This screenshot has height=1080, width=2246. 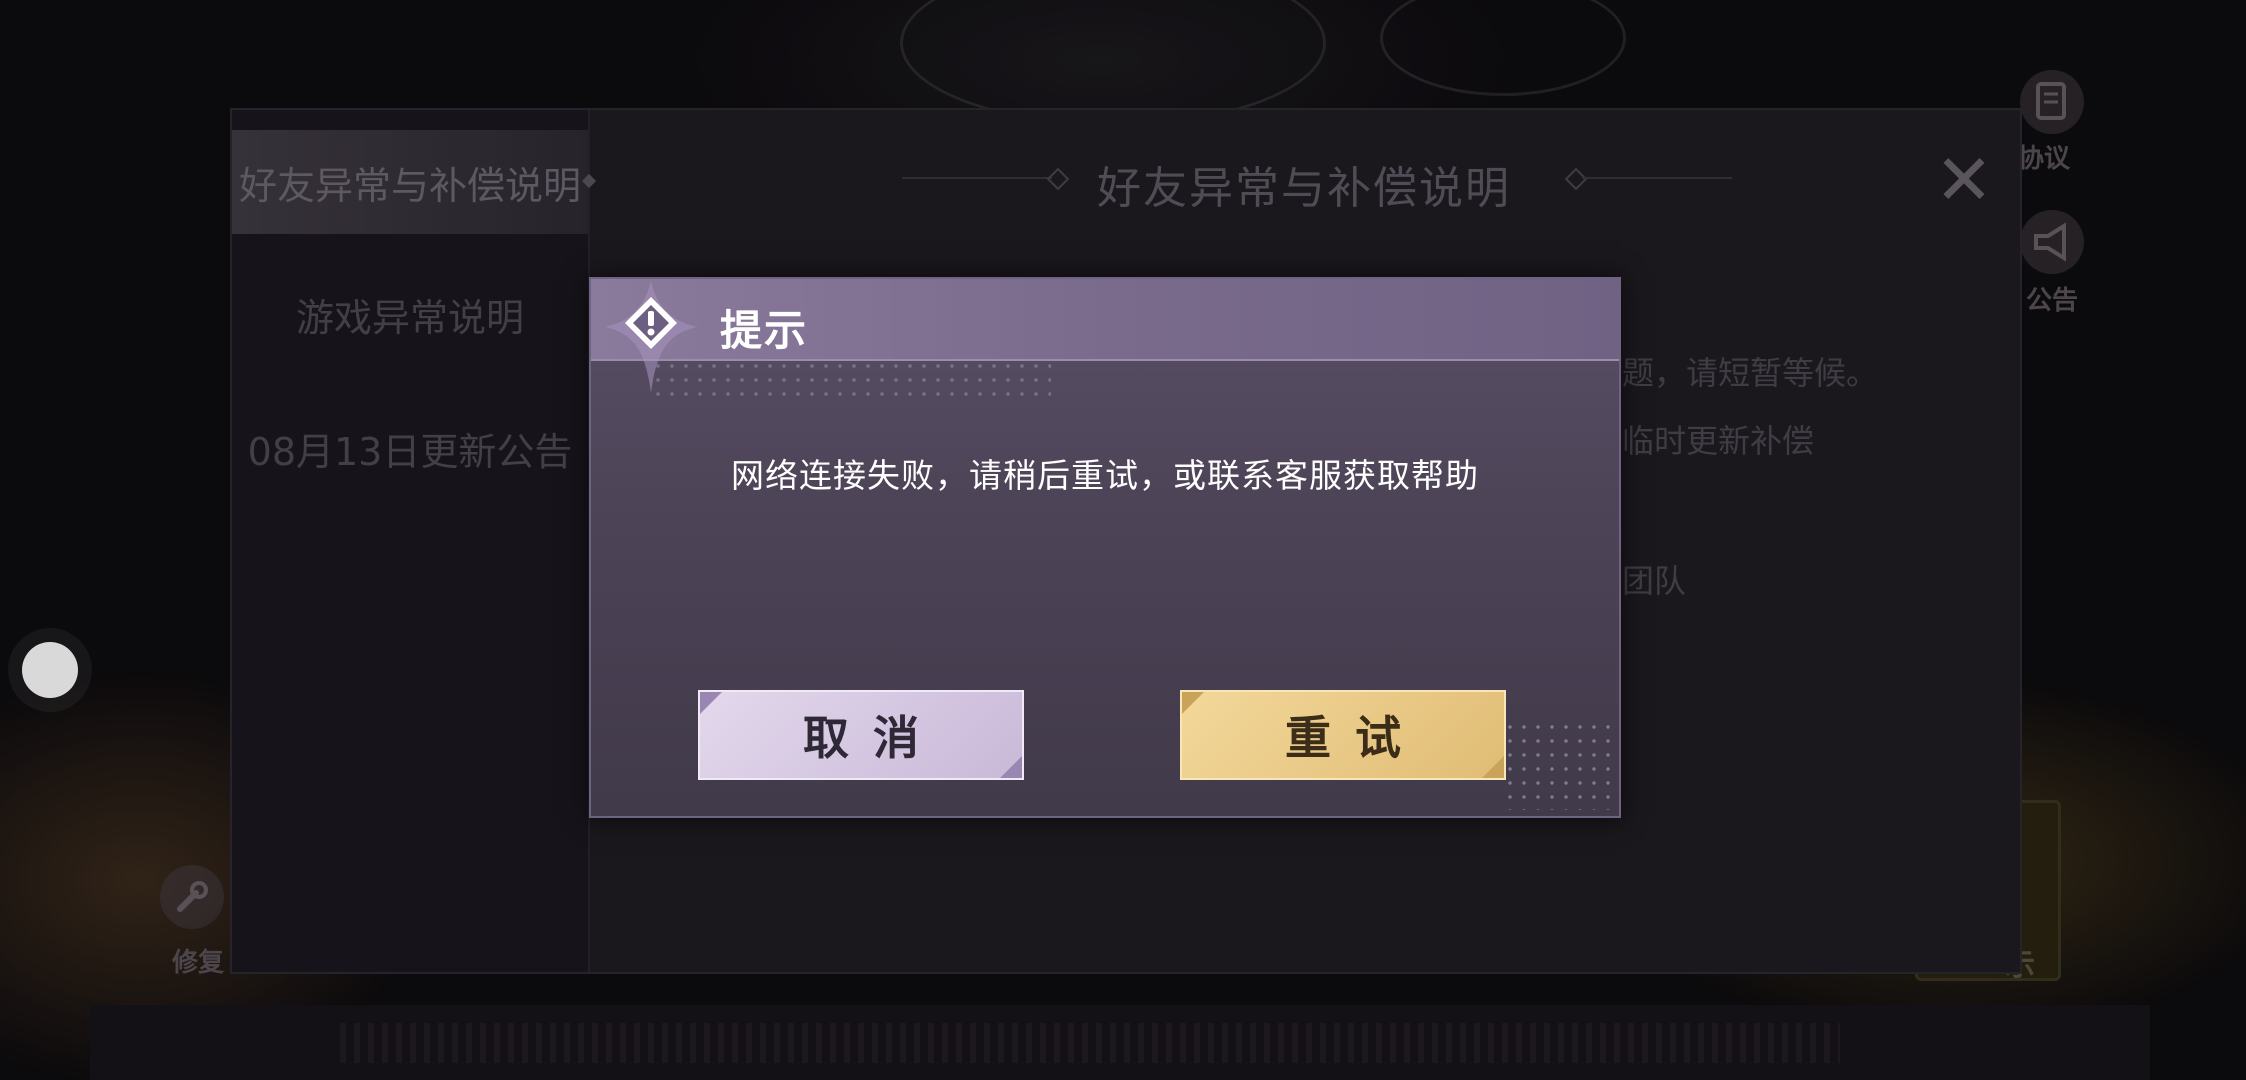 What do you see at coordinates (651, 338) in the screenshot?
I see `warning-diamond-icon` at bounding box center [651, 338].